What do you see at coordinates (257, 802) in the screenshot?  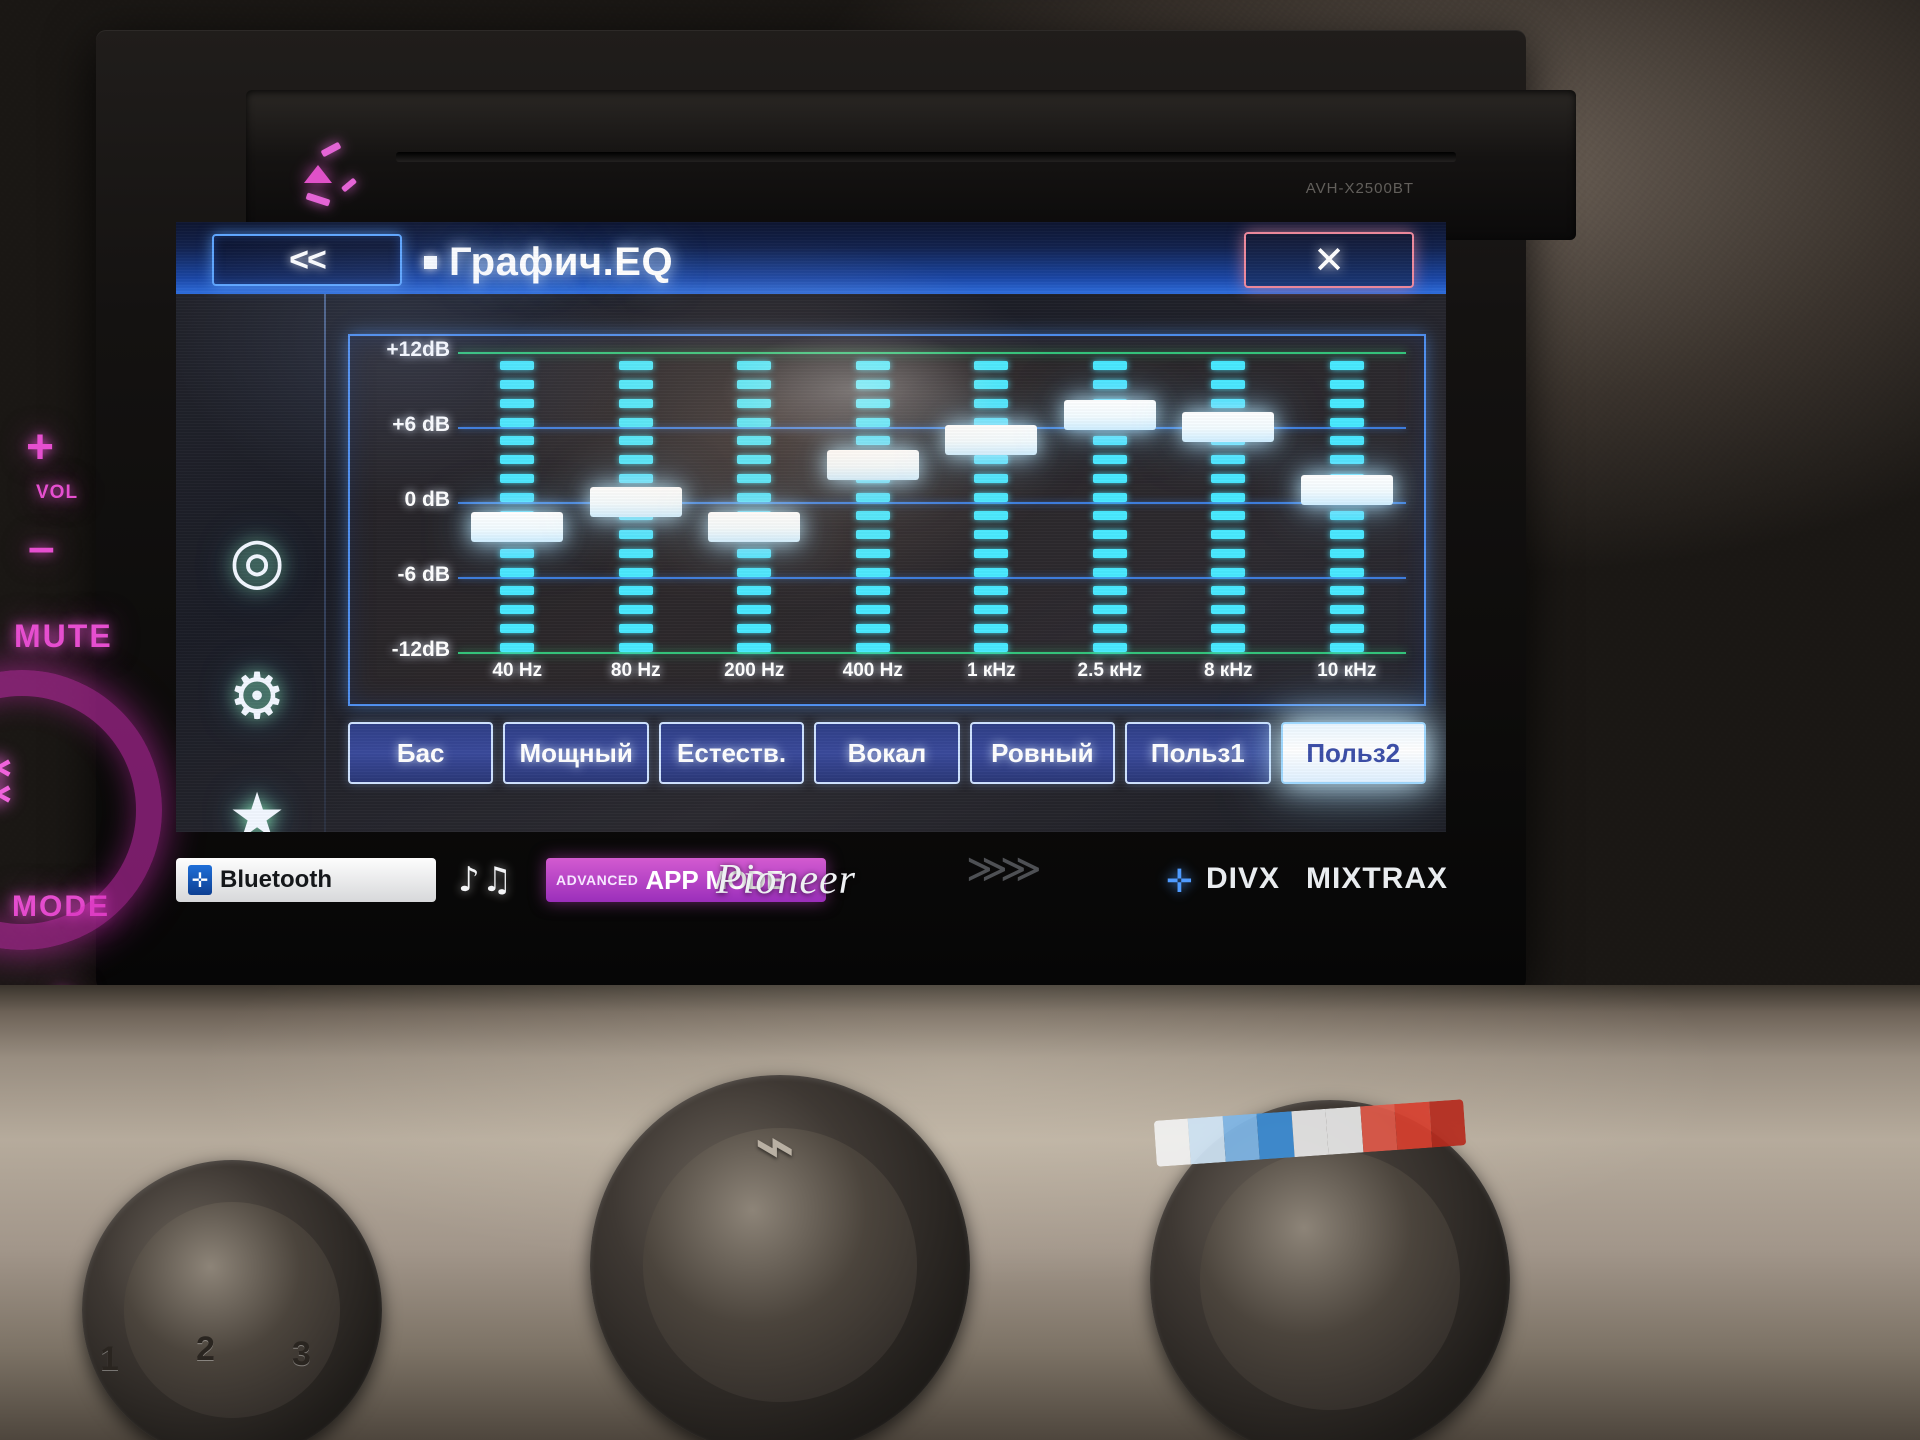 I see `favorites-star-icon: ★` at bounding box center [257, 802].